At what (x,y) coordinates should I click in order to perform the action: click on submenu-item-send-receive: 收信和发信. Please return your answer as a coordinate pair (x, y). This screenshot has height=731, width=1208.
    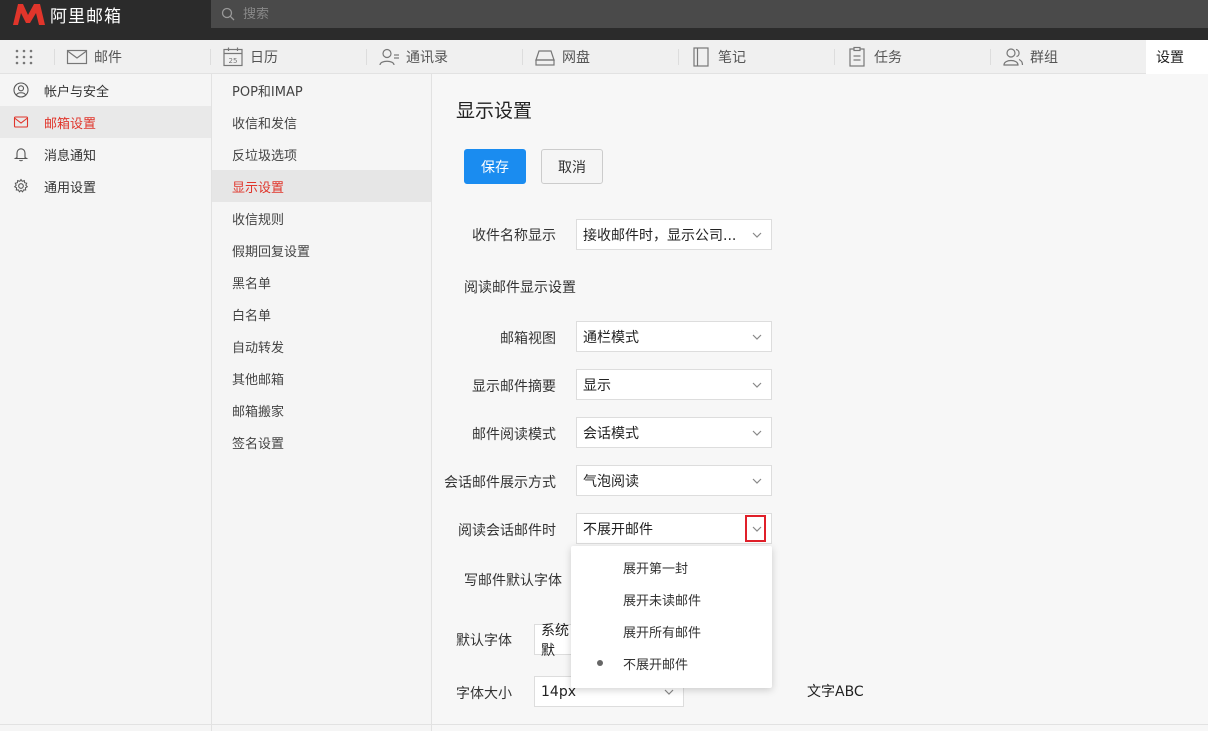
    Looking at the image, I should click on (321, 122).